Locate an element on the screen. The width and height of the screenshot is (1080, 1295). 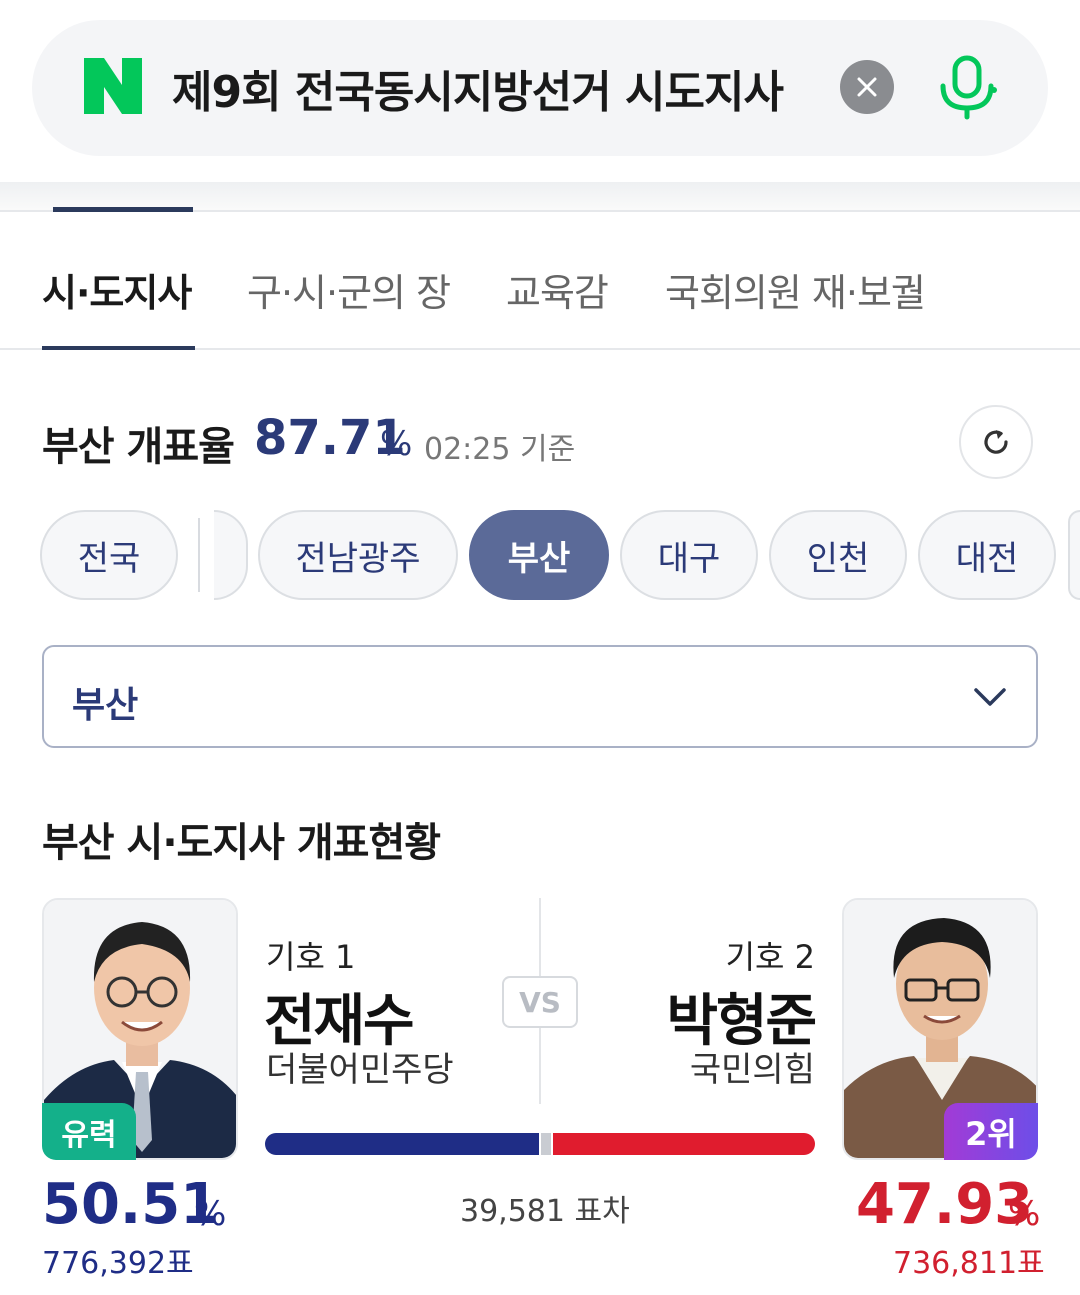
active-tab-indicator is located at coordinates (118, 348).